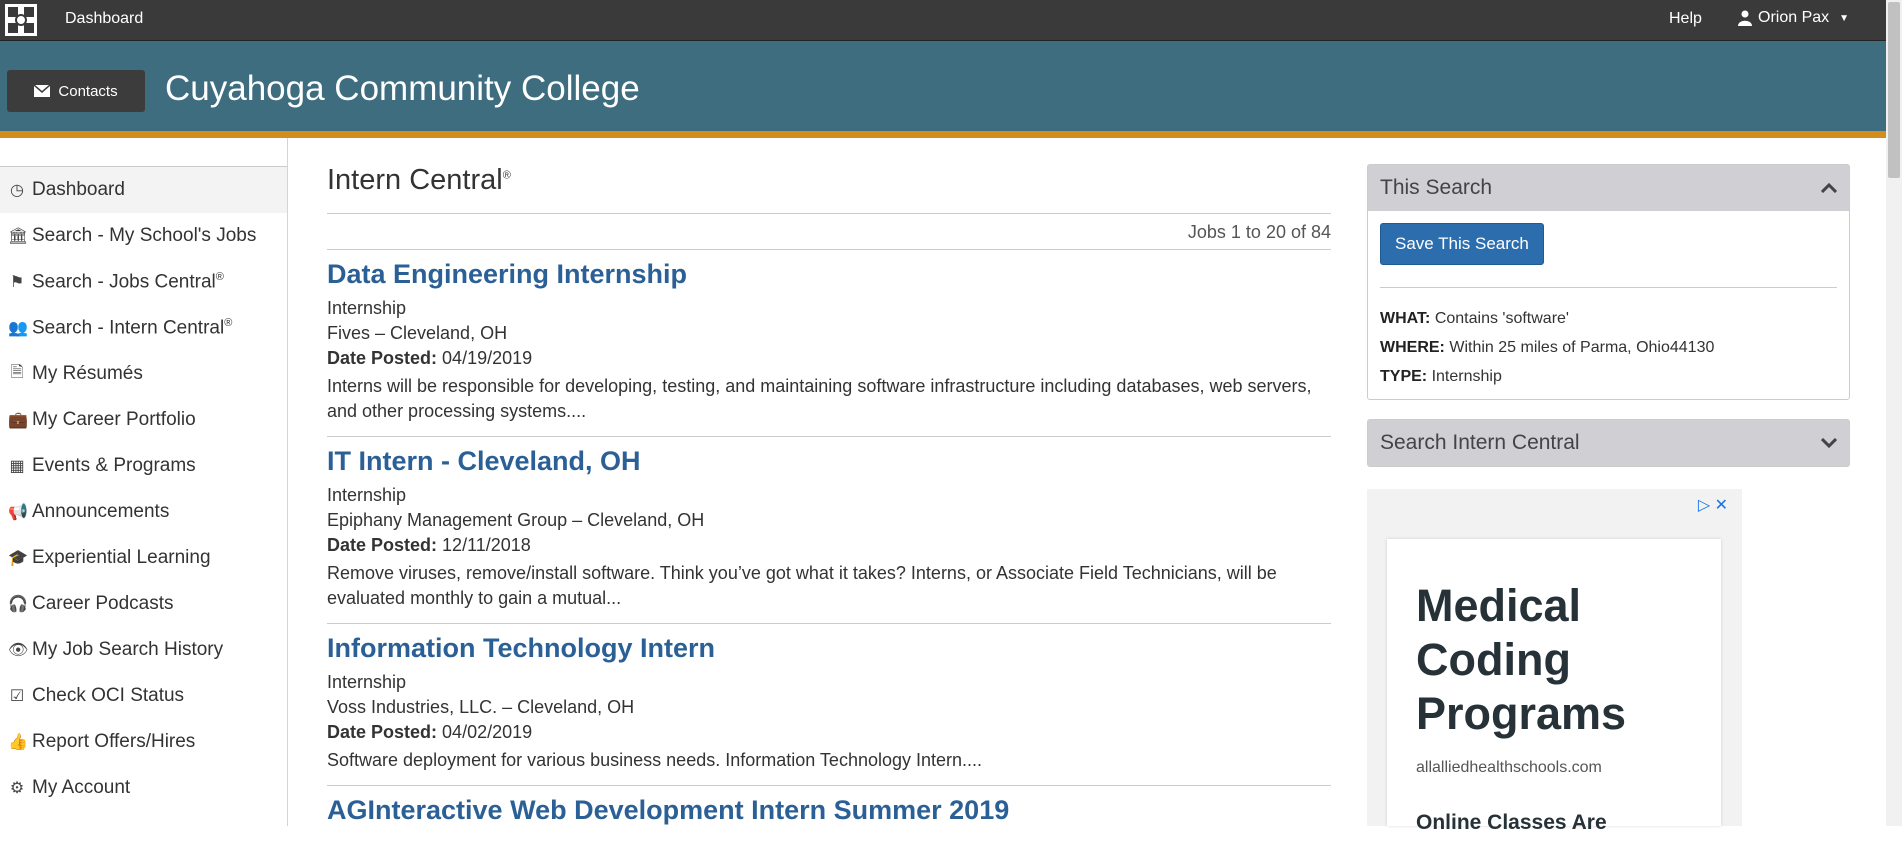 This screenshot has width=1902, height=844. Describe the element at coordinates (18, 604) in the screenshot. I see `headphones-icon: 🎧` at that location.